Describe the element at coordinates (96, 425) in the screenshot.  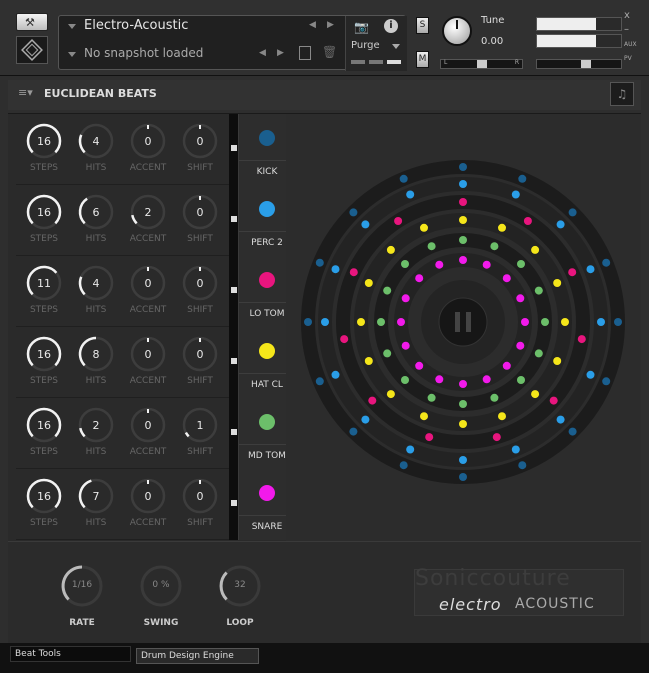
I see `hits-knob: 2` at that location.